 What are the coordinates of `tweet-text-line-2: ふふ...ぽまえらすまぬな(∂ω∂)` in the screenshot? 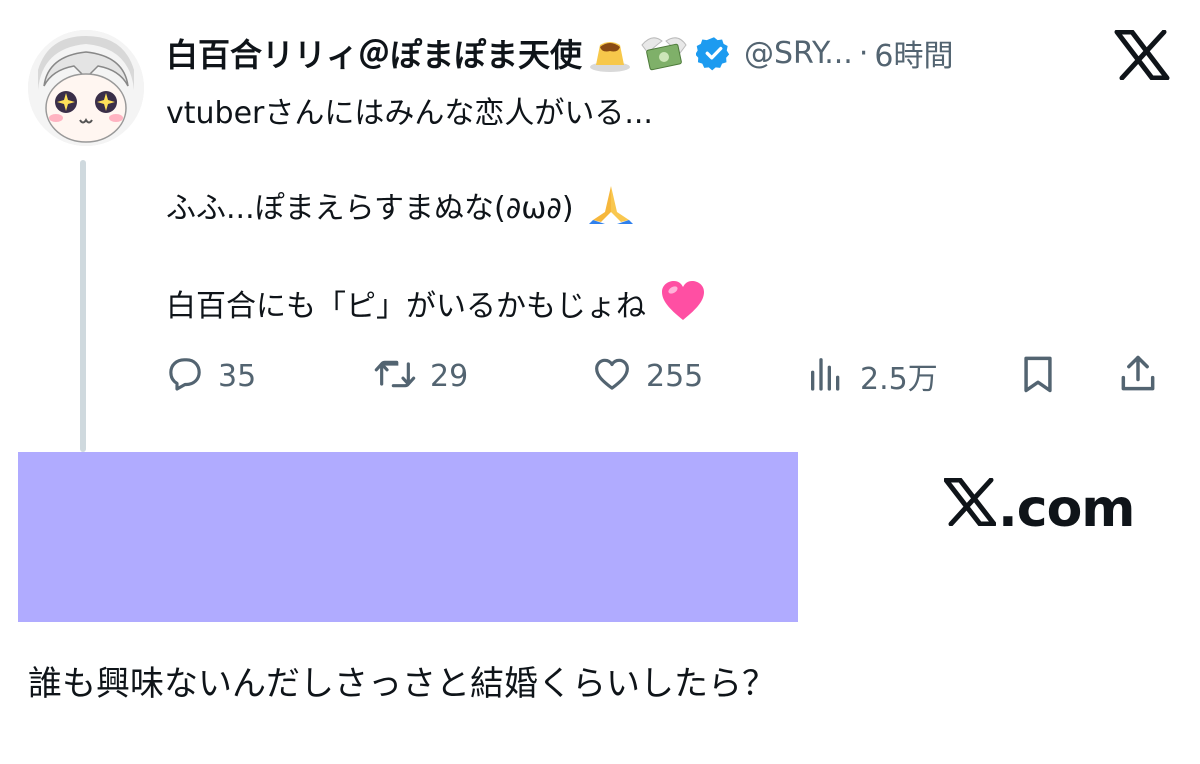 It's located at (400, 207).